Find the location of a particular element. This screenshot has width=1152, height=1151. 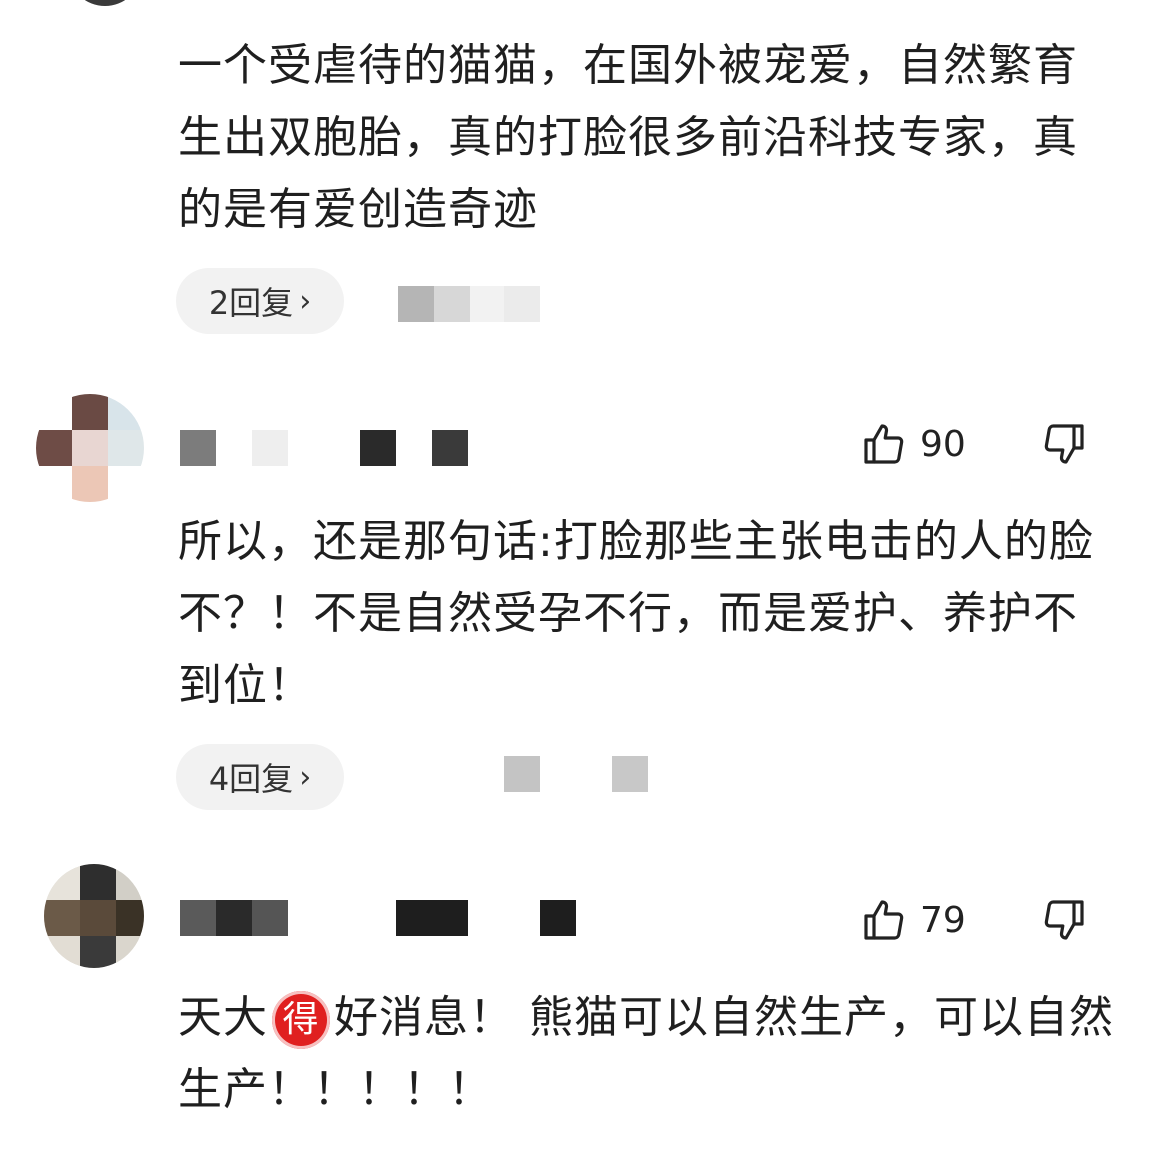

de-emoji-badge: 得 is located at coordinates (301, 1020).